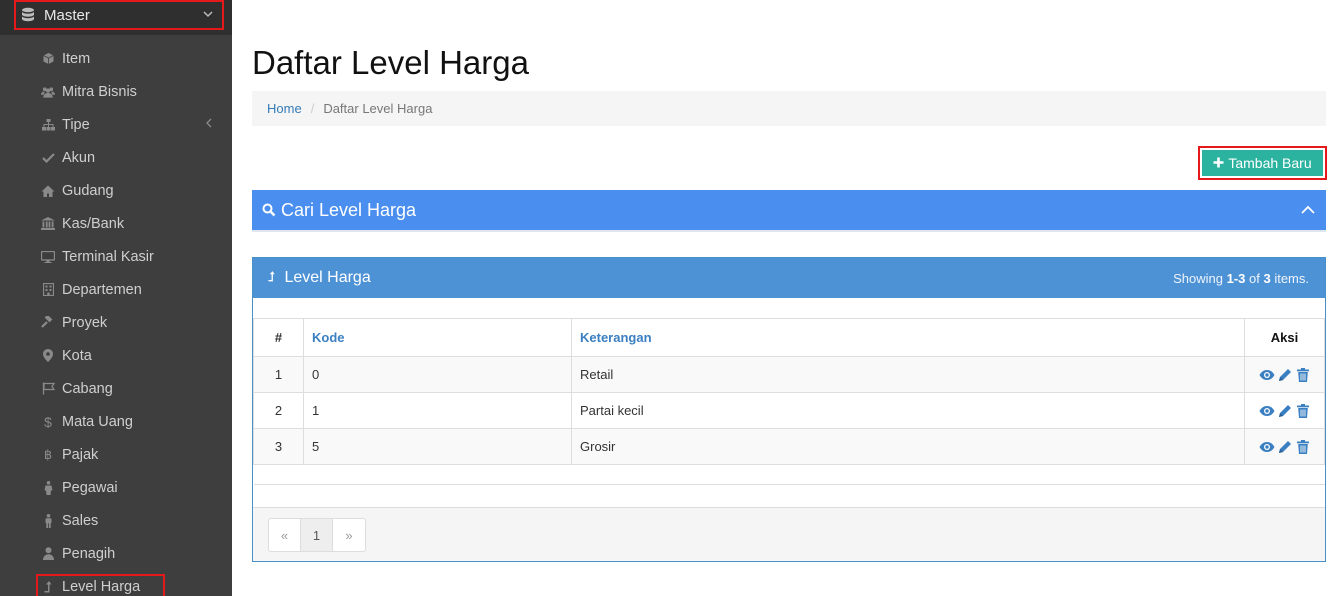 The height and width of the screenshot is (596, 1341). I want to click on summary-suffix: items., so click(1289, 278).